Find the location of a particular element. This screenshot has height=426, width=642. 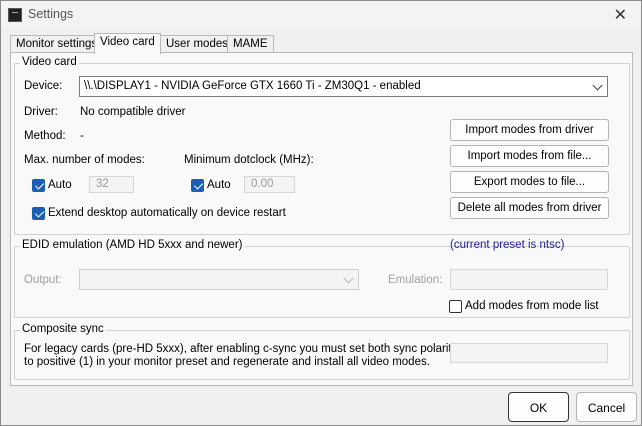

tab-video-card: Video card is located at coordinates (127, 43).